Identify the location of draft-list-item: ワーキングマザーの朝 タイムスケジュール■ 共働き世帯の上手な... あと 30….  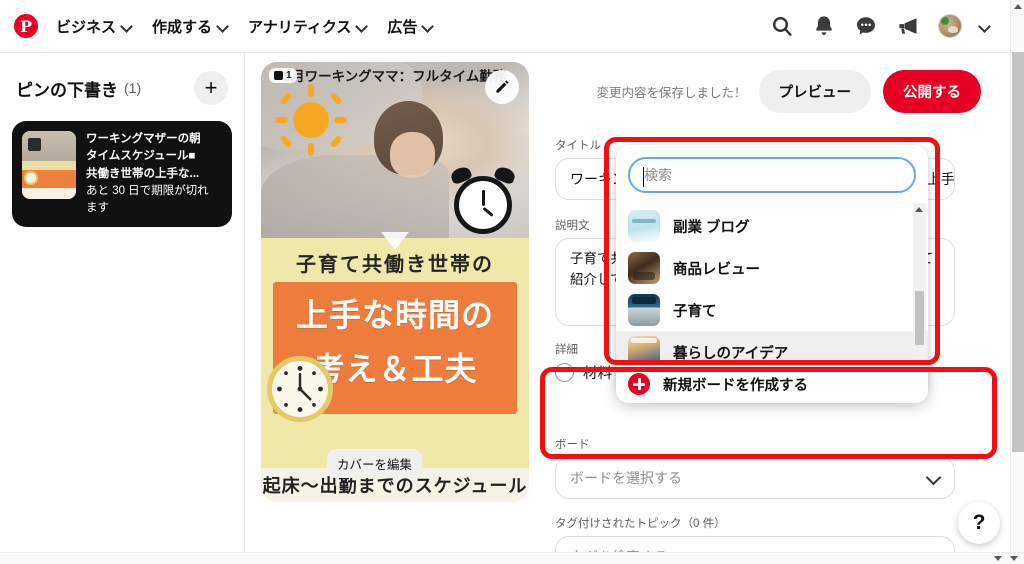
(122, 174).